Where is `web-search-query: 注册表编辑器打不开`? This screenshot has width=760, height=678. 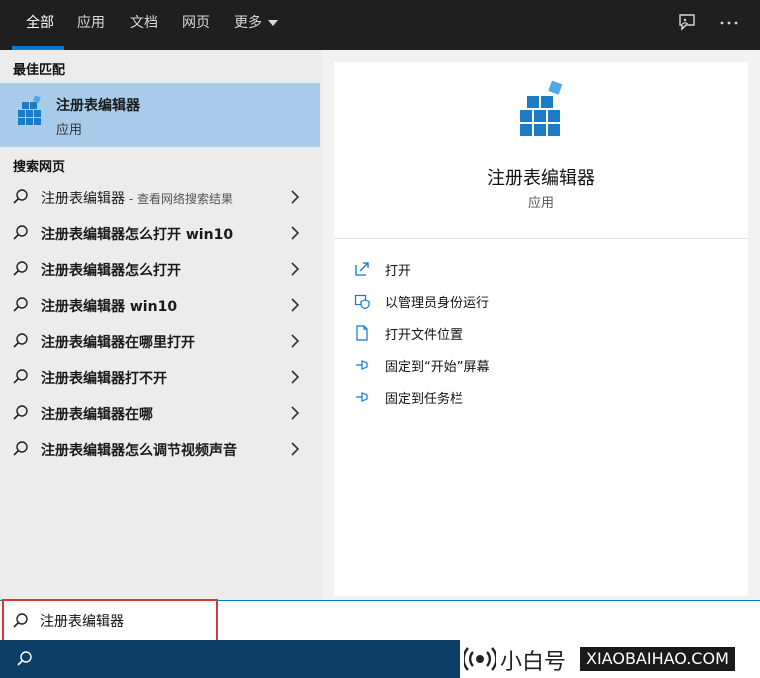 web-search-query: 注册表编辑器打不开 is located at coordinates (104, 379).